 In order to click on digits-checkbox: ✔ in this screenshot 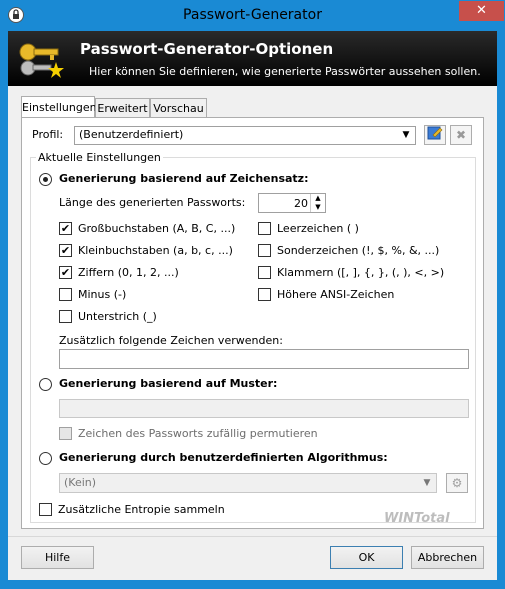, I will do `click(65, 272)`.